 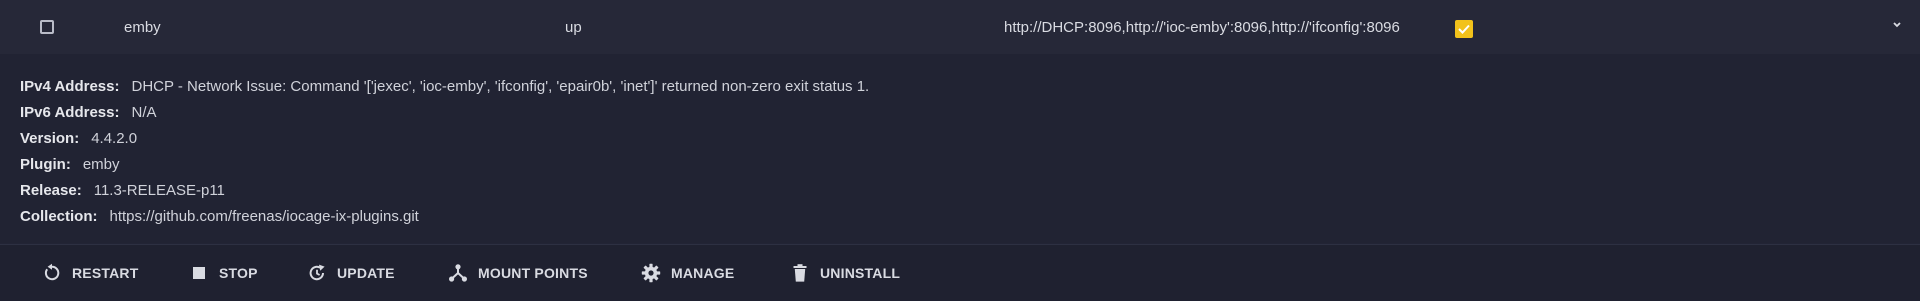 What do you see at coordinates (114, 138) in the screenshot?
I see `detail-value: 4.4.2.0` at bounding box center [114, 138].